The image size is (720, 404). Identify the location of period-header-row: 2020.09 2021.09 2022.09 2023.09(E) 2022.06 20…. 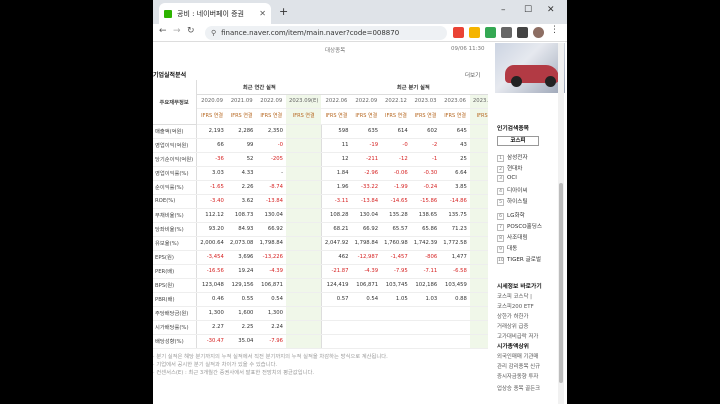
(320, 101).